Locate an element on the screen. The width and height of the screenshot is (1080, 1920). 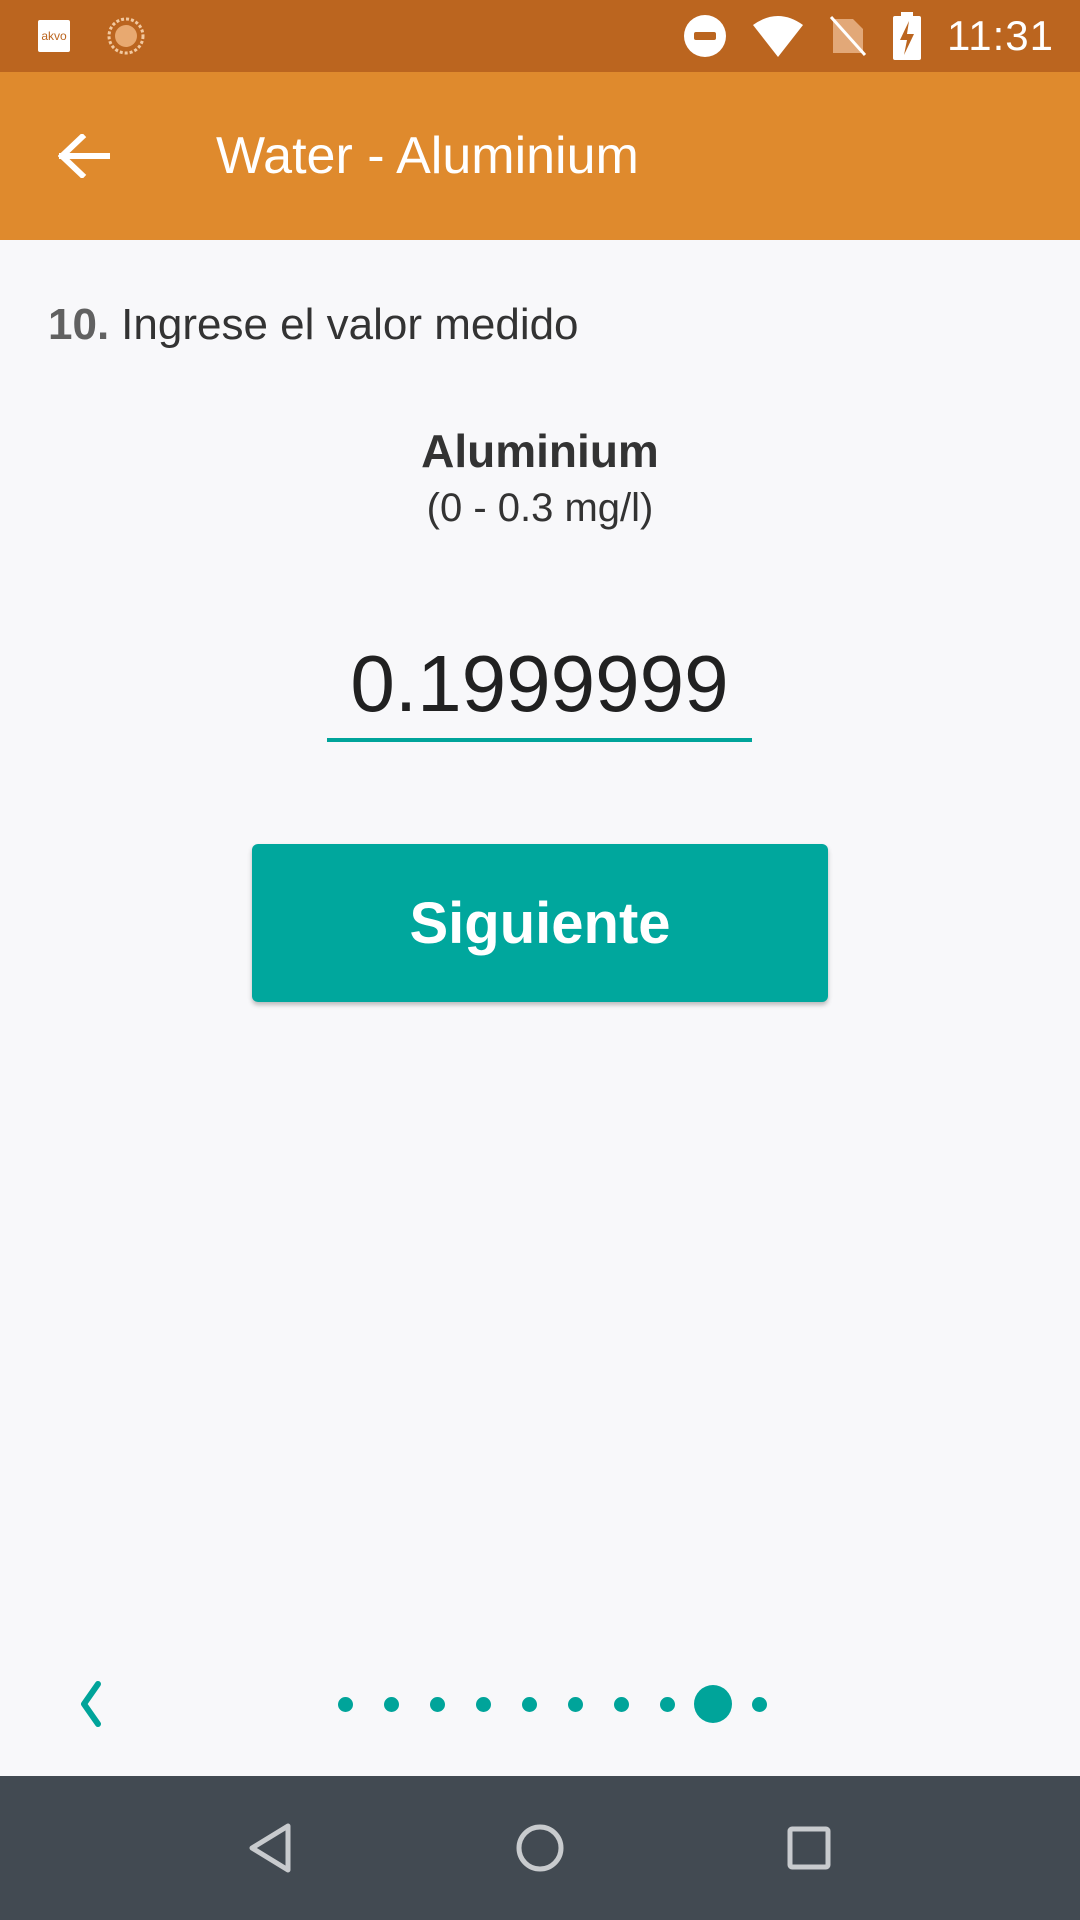
no-sim-icon is located at coordinates (848, 36).